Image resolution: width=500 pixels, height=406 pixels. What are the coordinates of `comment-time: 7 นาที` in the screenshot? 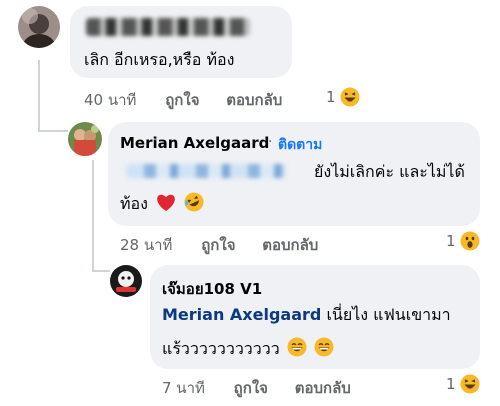 It's located at (183, 388).